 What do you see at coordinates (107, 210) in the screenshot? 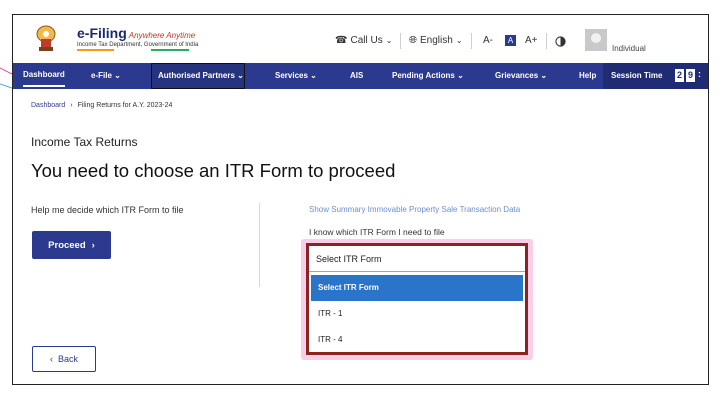
I see `help-decide-text: Help me decide which ITR Form to file` at bounding box center [107, 210].